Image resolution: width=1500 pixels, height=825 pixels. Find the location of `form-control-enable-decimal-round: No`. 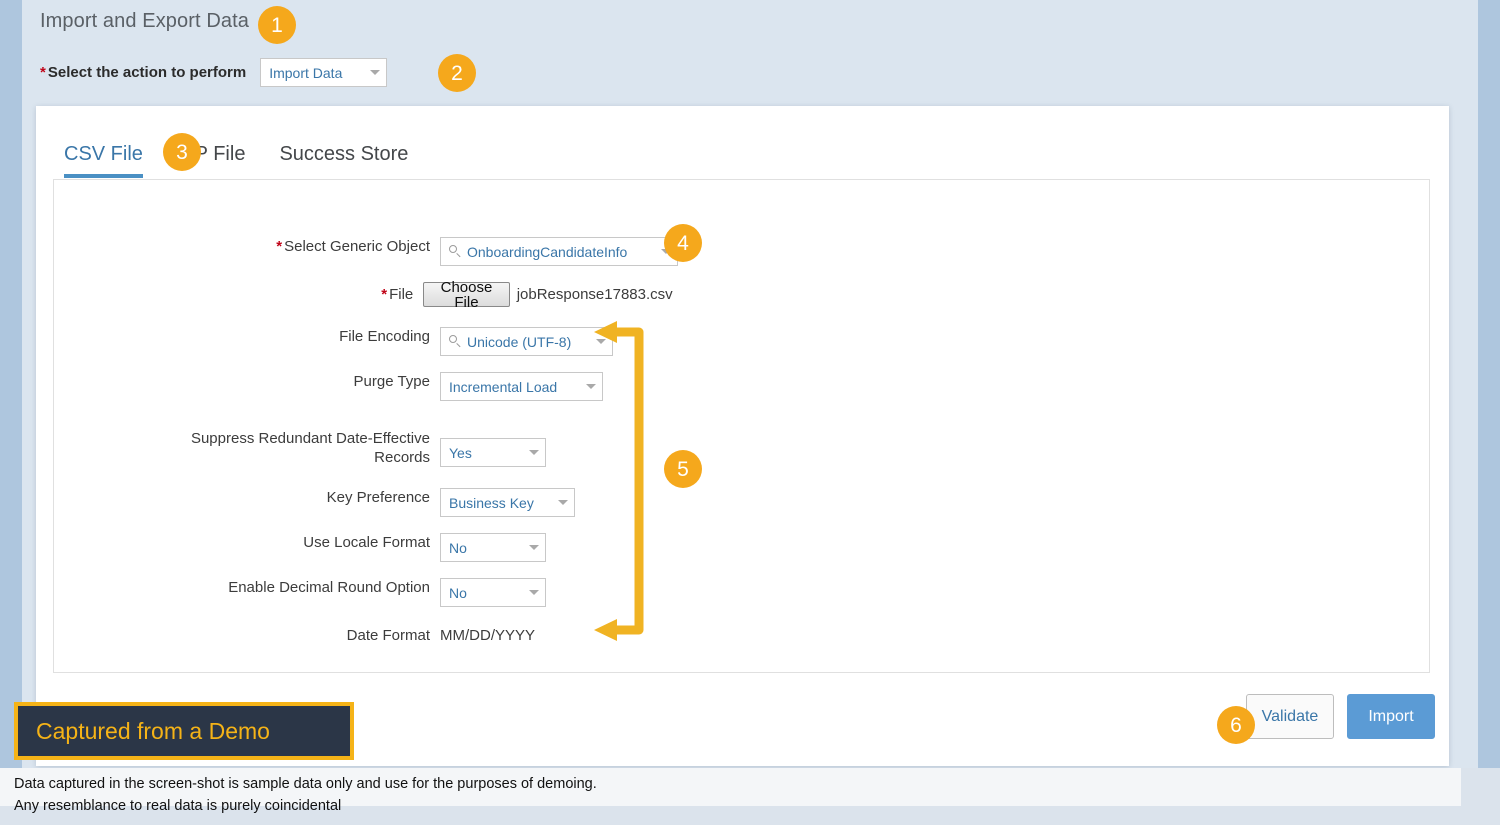

form-control-enable-decimal-round: No is located at coordinates (493, 592).